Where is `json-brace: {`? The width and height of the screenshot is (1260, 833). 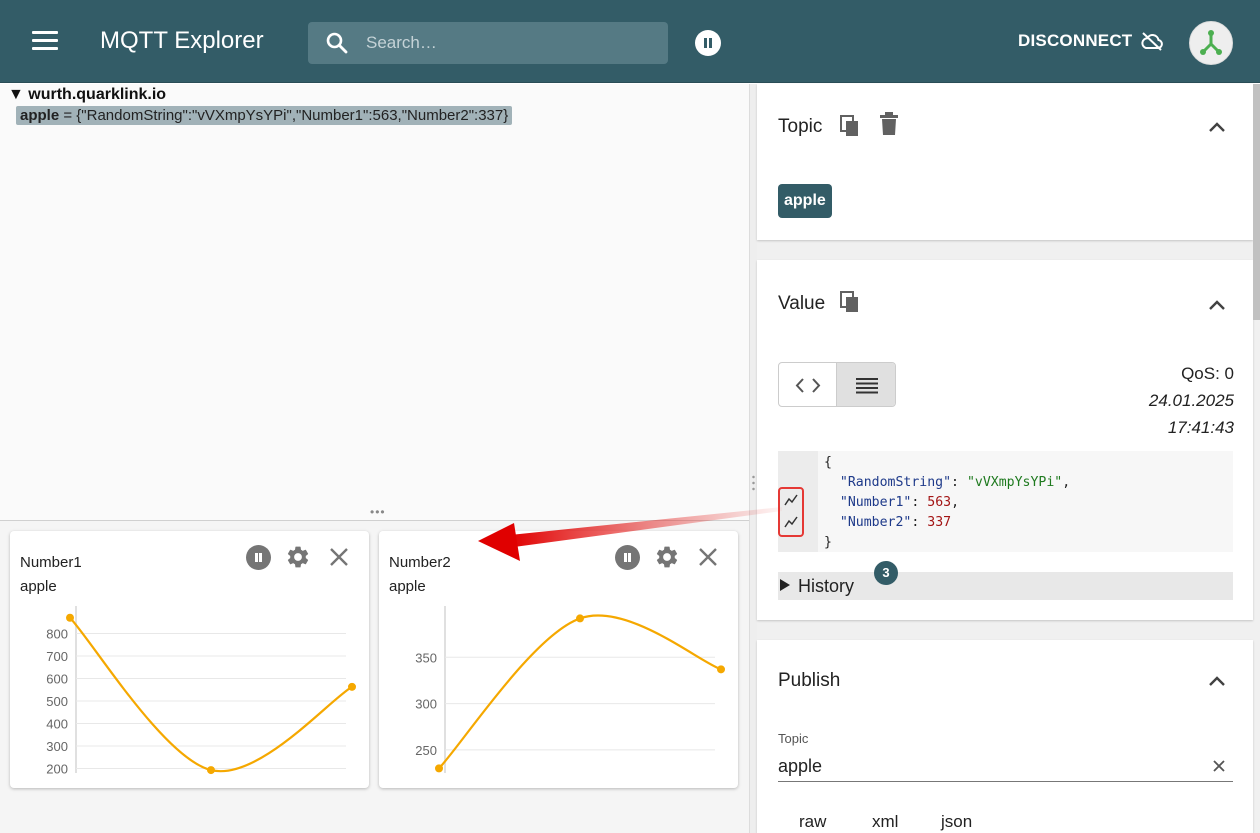
json-brace: { is located at coordinates (828, 462).